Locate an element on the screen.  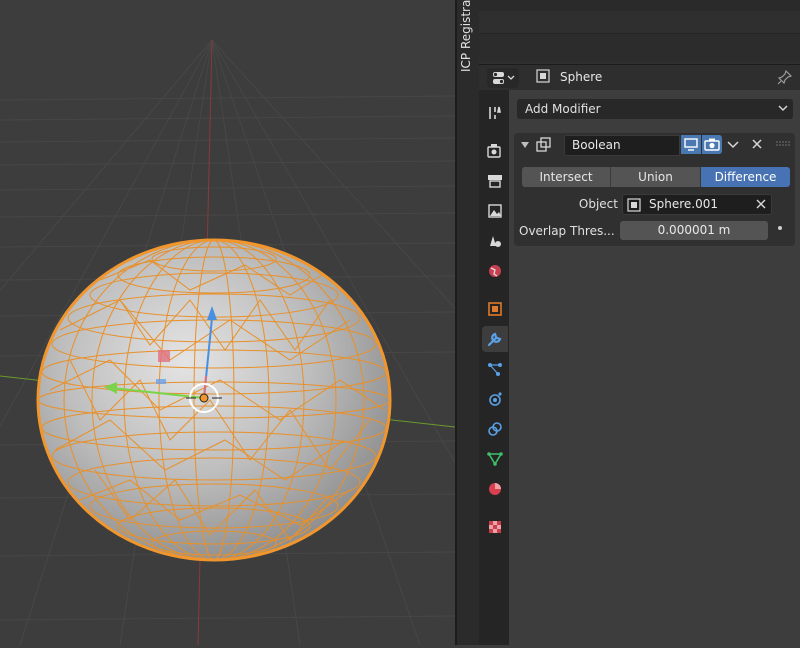
constraints-icon is located at coordinates (495, 429).